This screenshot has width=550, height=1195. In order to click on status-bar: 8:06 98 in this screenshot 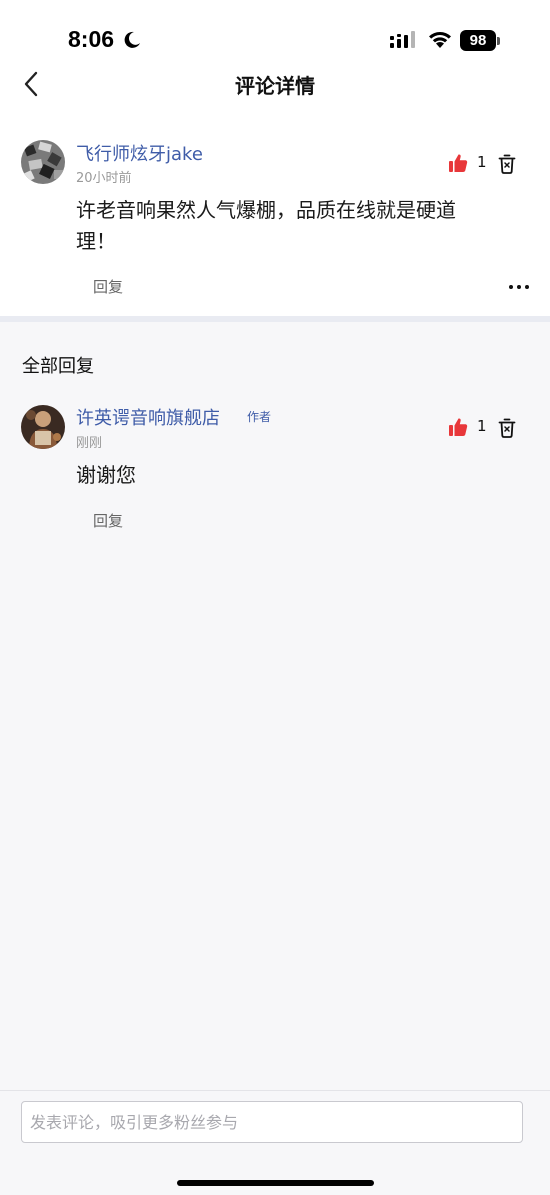, I will do `click(275, 31)`.